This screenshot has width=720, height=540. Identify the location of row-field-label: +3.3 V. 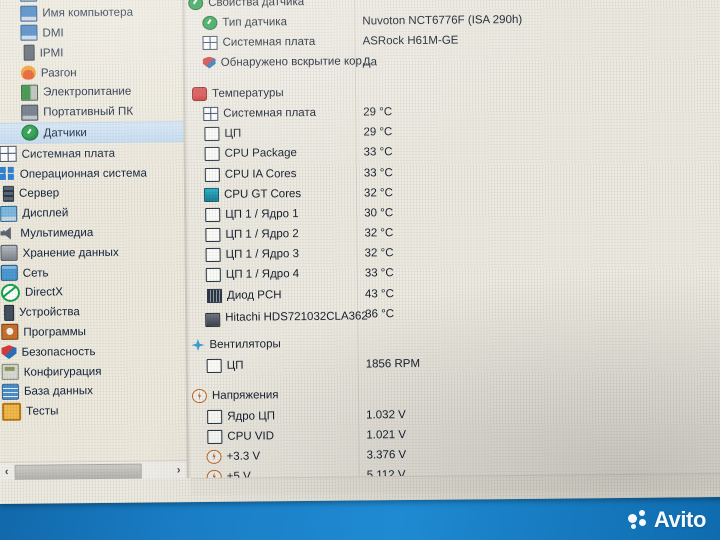
(243, 456).